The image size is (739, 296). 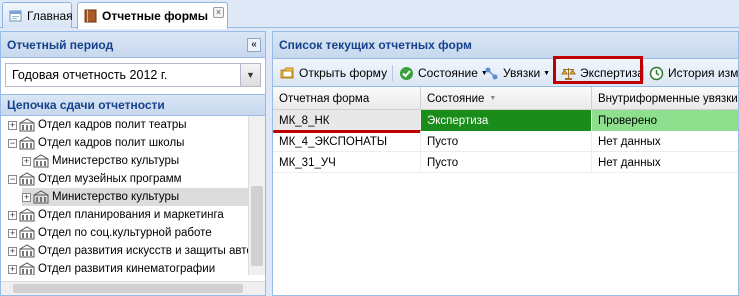 What do you see at coordinates (448, 73) in the screenshot?
I see `state-menu-label: Состояние` at bounding box center [448, 73].